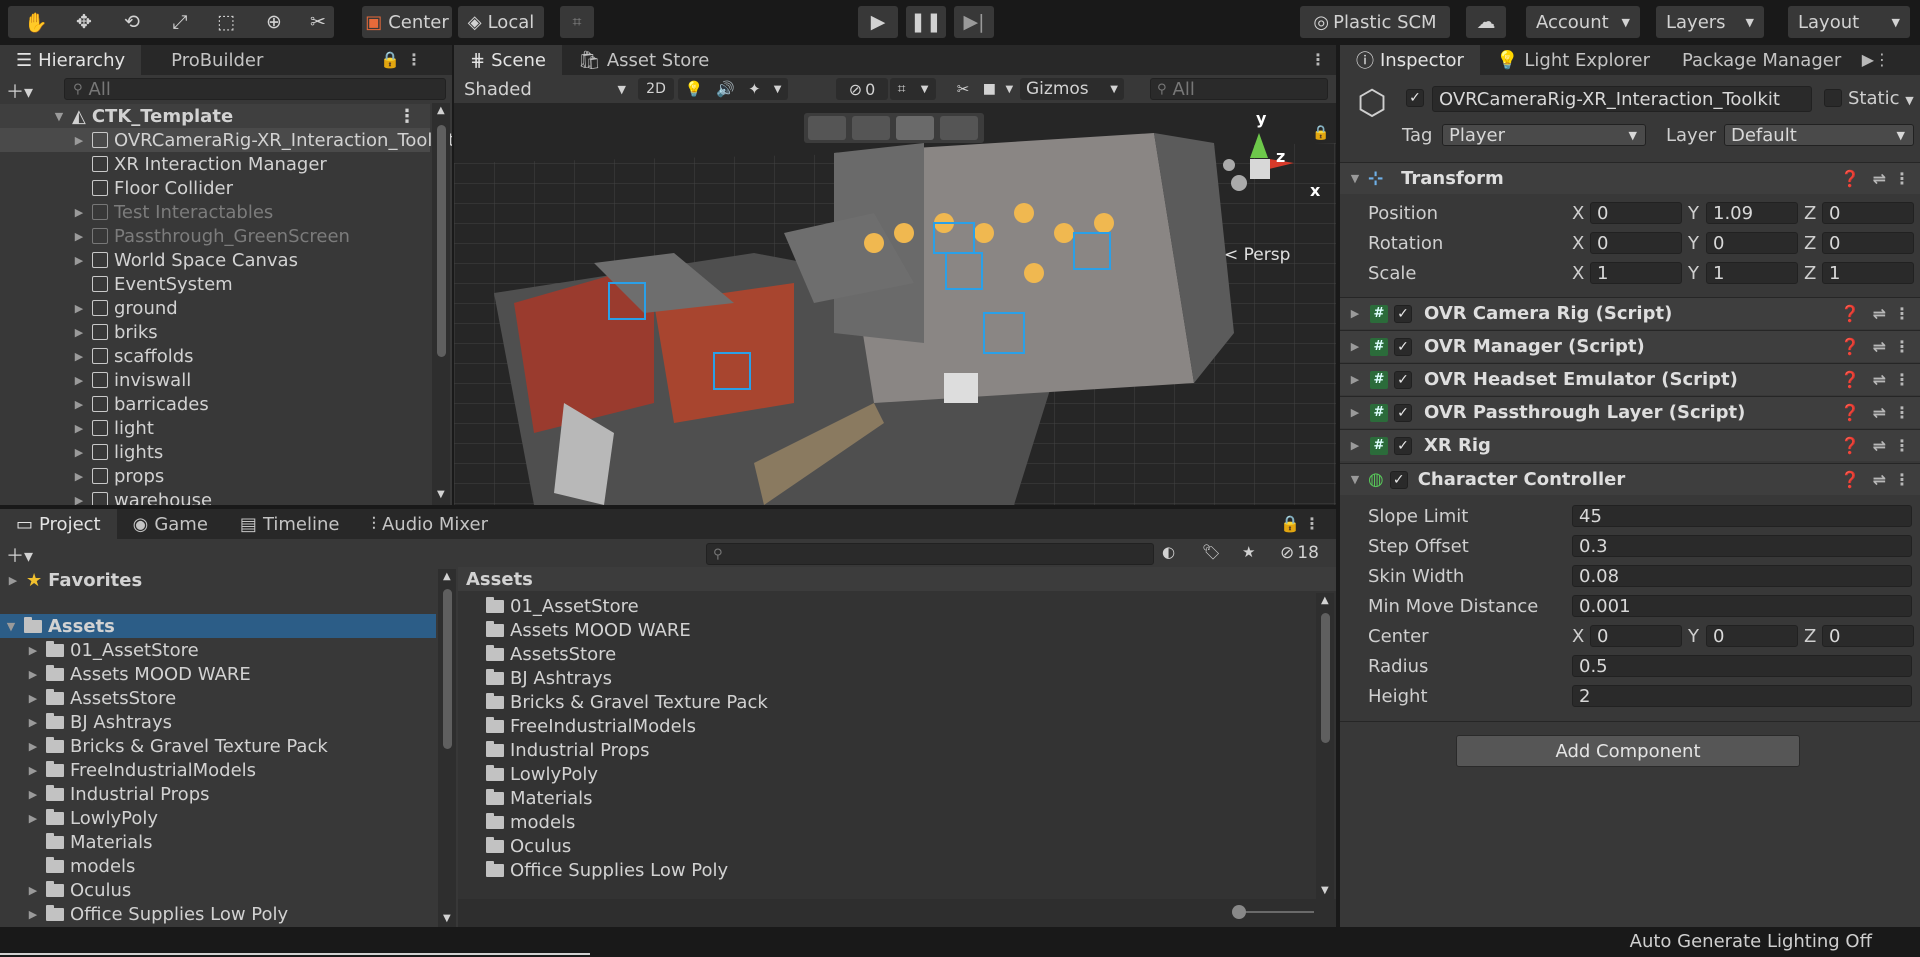 Image resolution: width=1920 pixels, height=957 pixels. Describe the element at coordinates (215, 452) in the screenshot. I see `hierarchy-item: ▶ lights` at that location.